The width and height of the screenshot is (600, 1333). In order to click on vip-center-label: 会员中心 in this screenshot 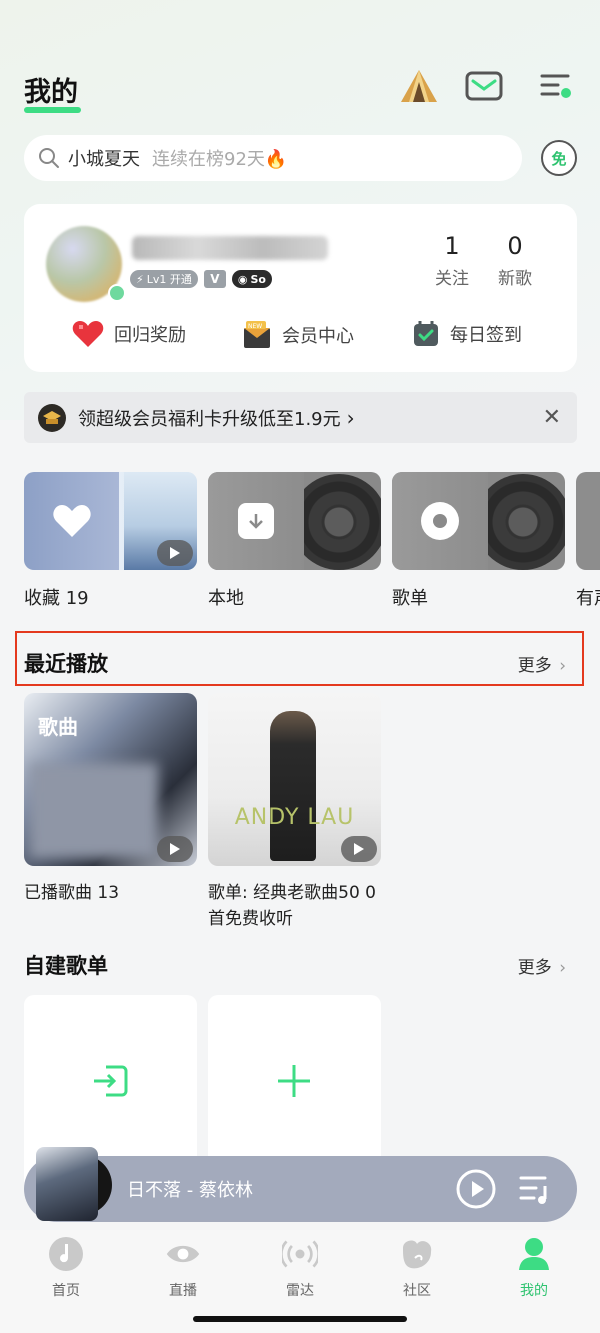, I will do `click(318, 336)`.